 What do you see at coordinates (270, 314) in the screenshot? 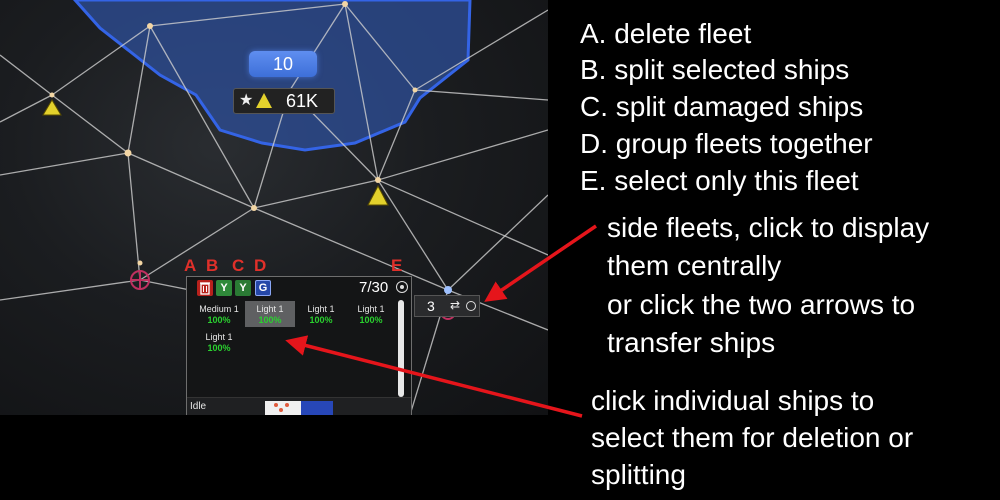
I see `ship-cell-selected: Light 1 100%` at bounding box center [270, 314].